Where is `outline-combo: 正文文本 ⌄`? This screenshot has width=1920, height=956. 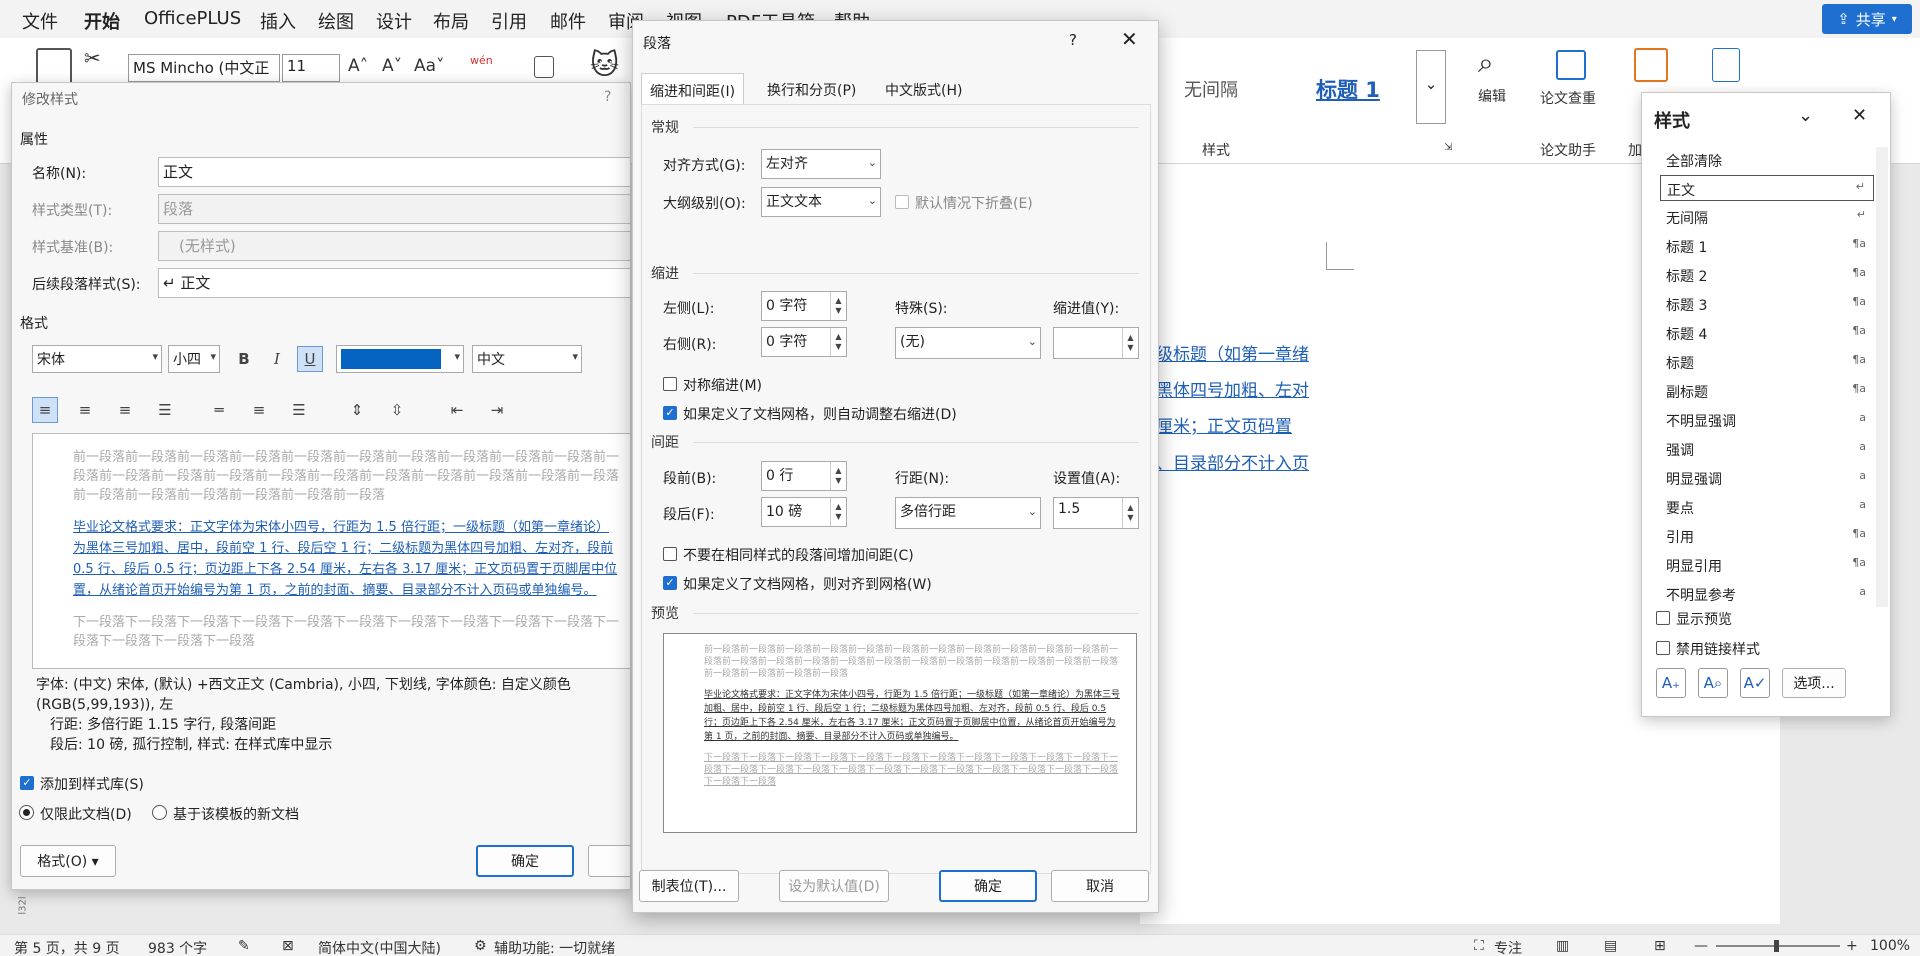
outline-combo: 正文文本 ⌄ is located at coordinates (821, 202).